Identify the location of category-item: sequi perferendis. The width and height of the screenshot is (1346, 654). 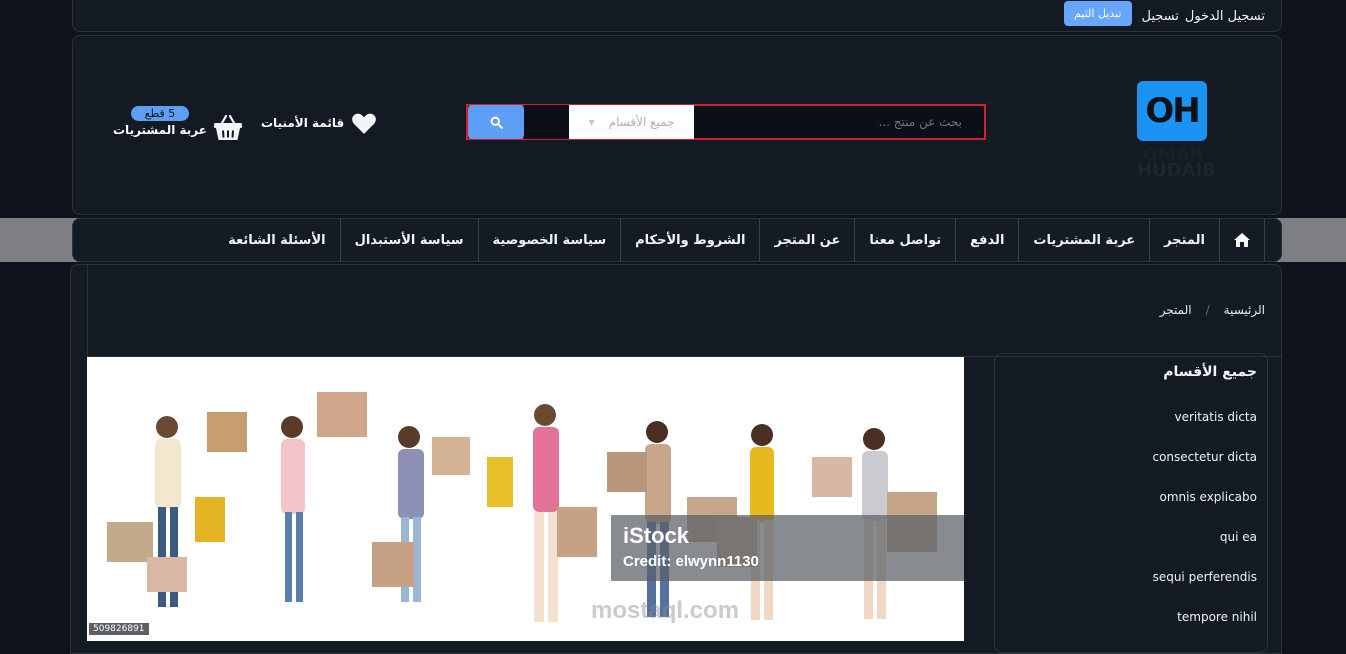
(1205, 577).